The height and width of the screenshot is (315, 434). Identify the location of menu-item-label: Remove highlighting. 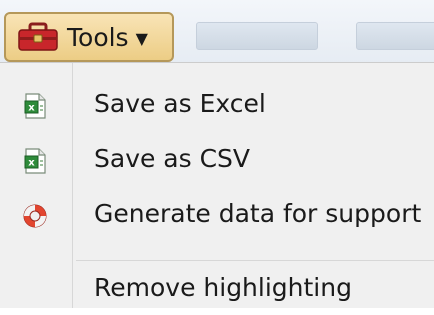
(223, 287).